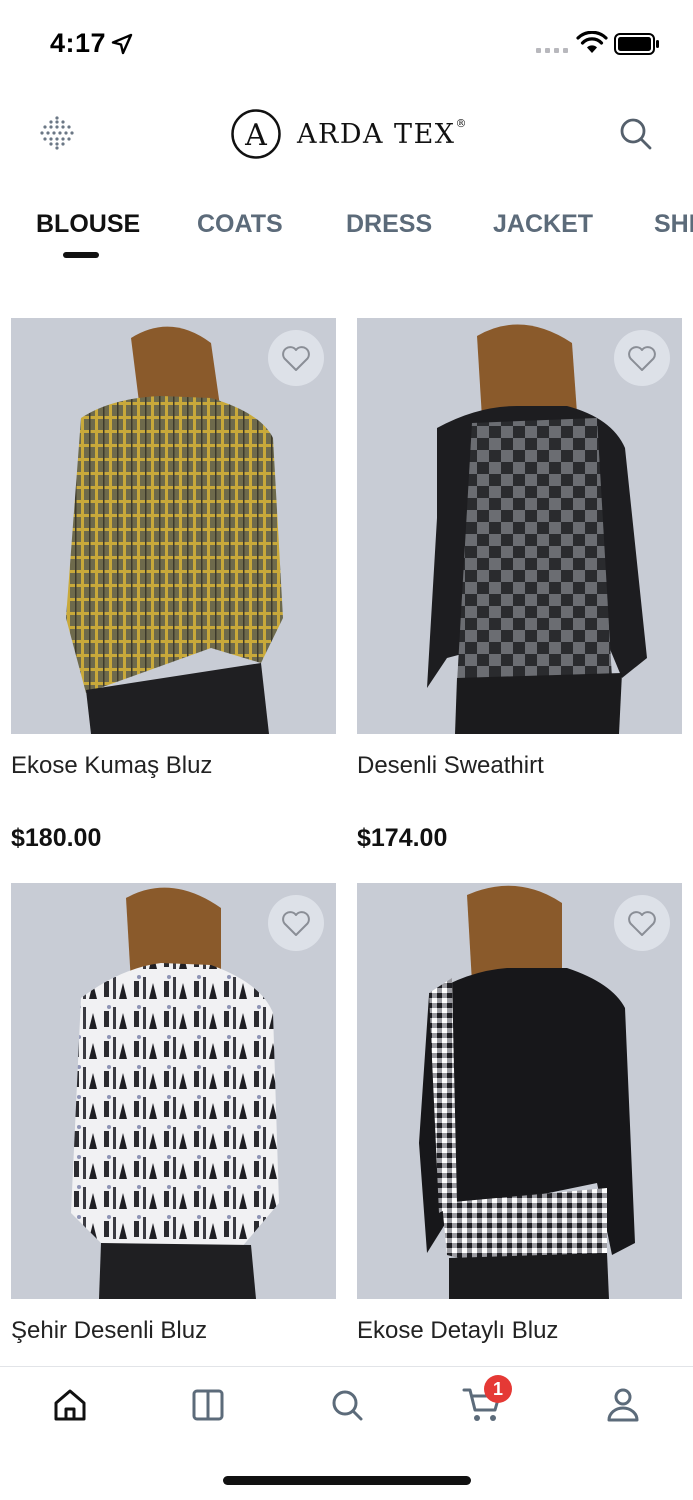 This screenshot has width=693, height=1500. I want to click on tab-jacket: JACKET, so click(543, 224).